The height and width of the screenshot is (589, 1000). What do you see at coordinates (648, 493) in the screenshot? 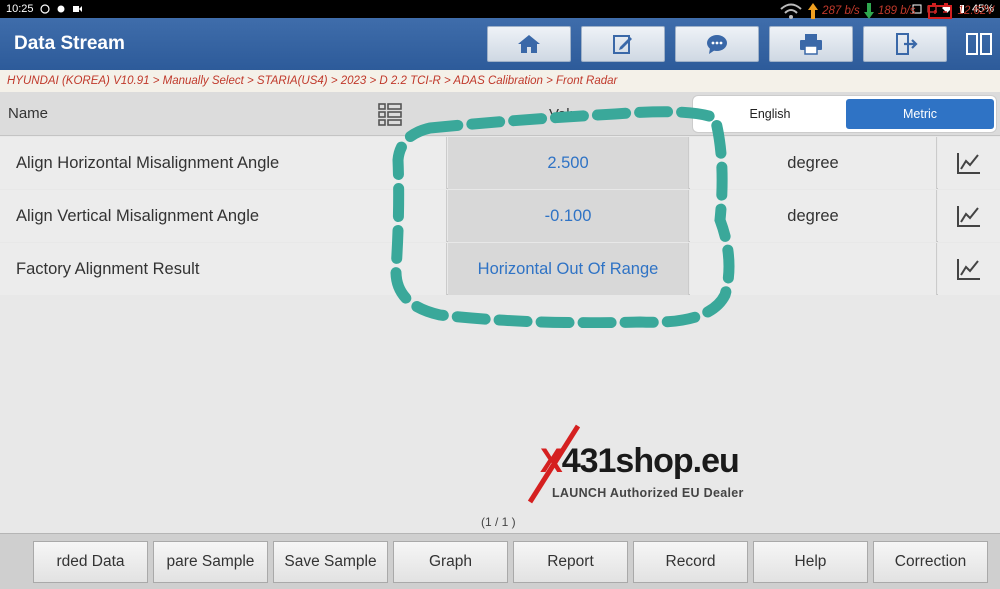
I see `logo-tagline: LAUNCH Authorized EU Dealer` at bounding box center [648, 493].